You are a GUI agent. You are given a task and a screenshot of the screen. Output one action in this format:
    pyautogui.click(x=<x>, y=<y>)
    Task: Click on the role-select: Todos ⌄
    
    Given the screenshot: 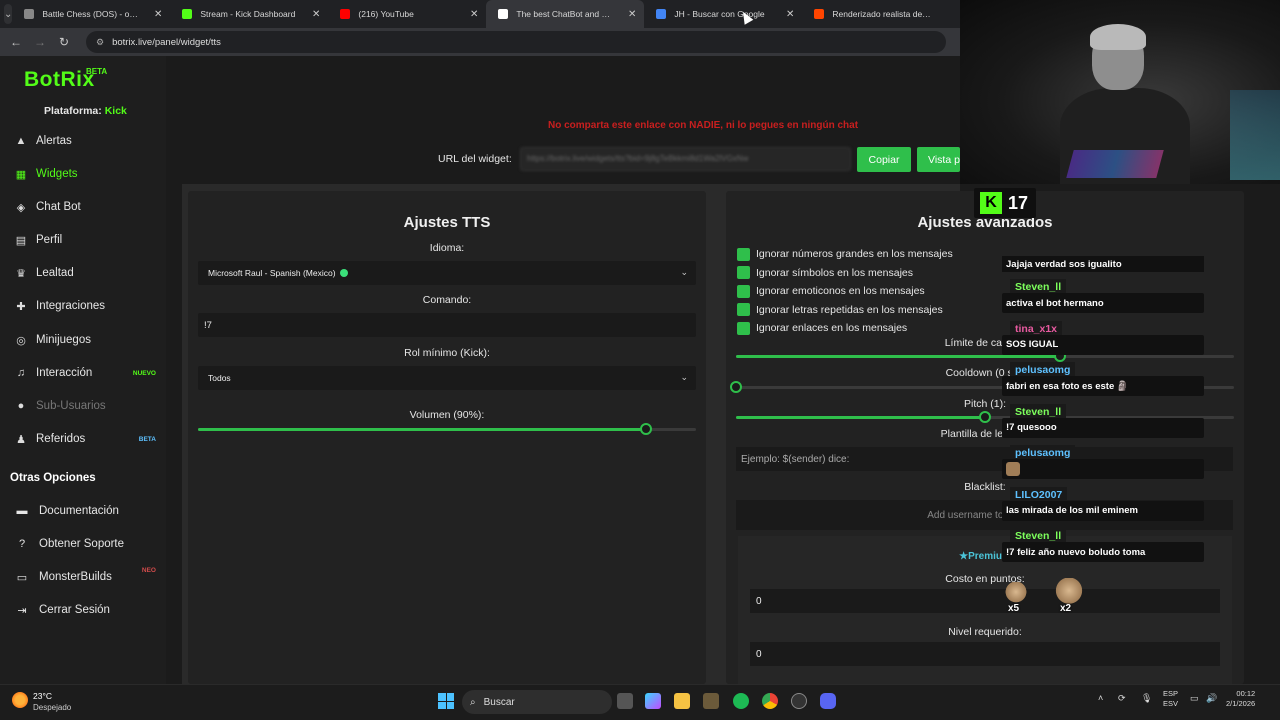 What is the action you would take?
    pyautogui.click(x=447, y=378)
    